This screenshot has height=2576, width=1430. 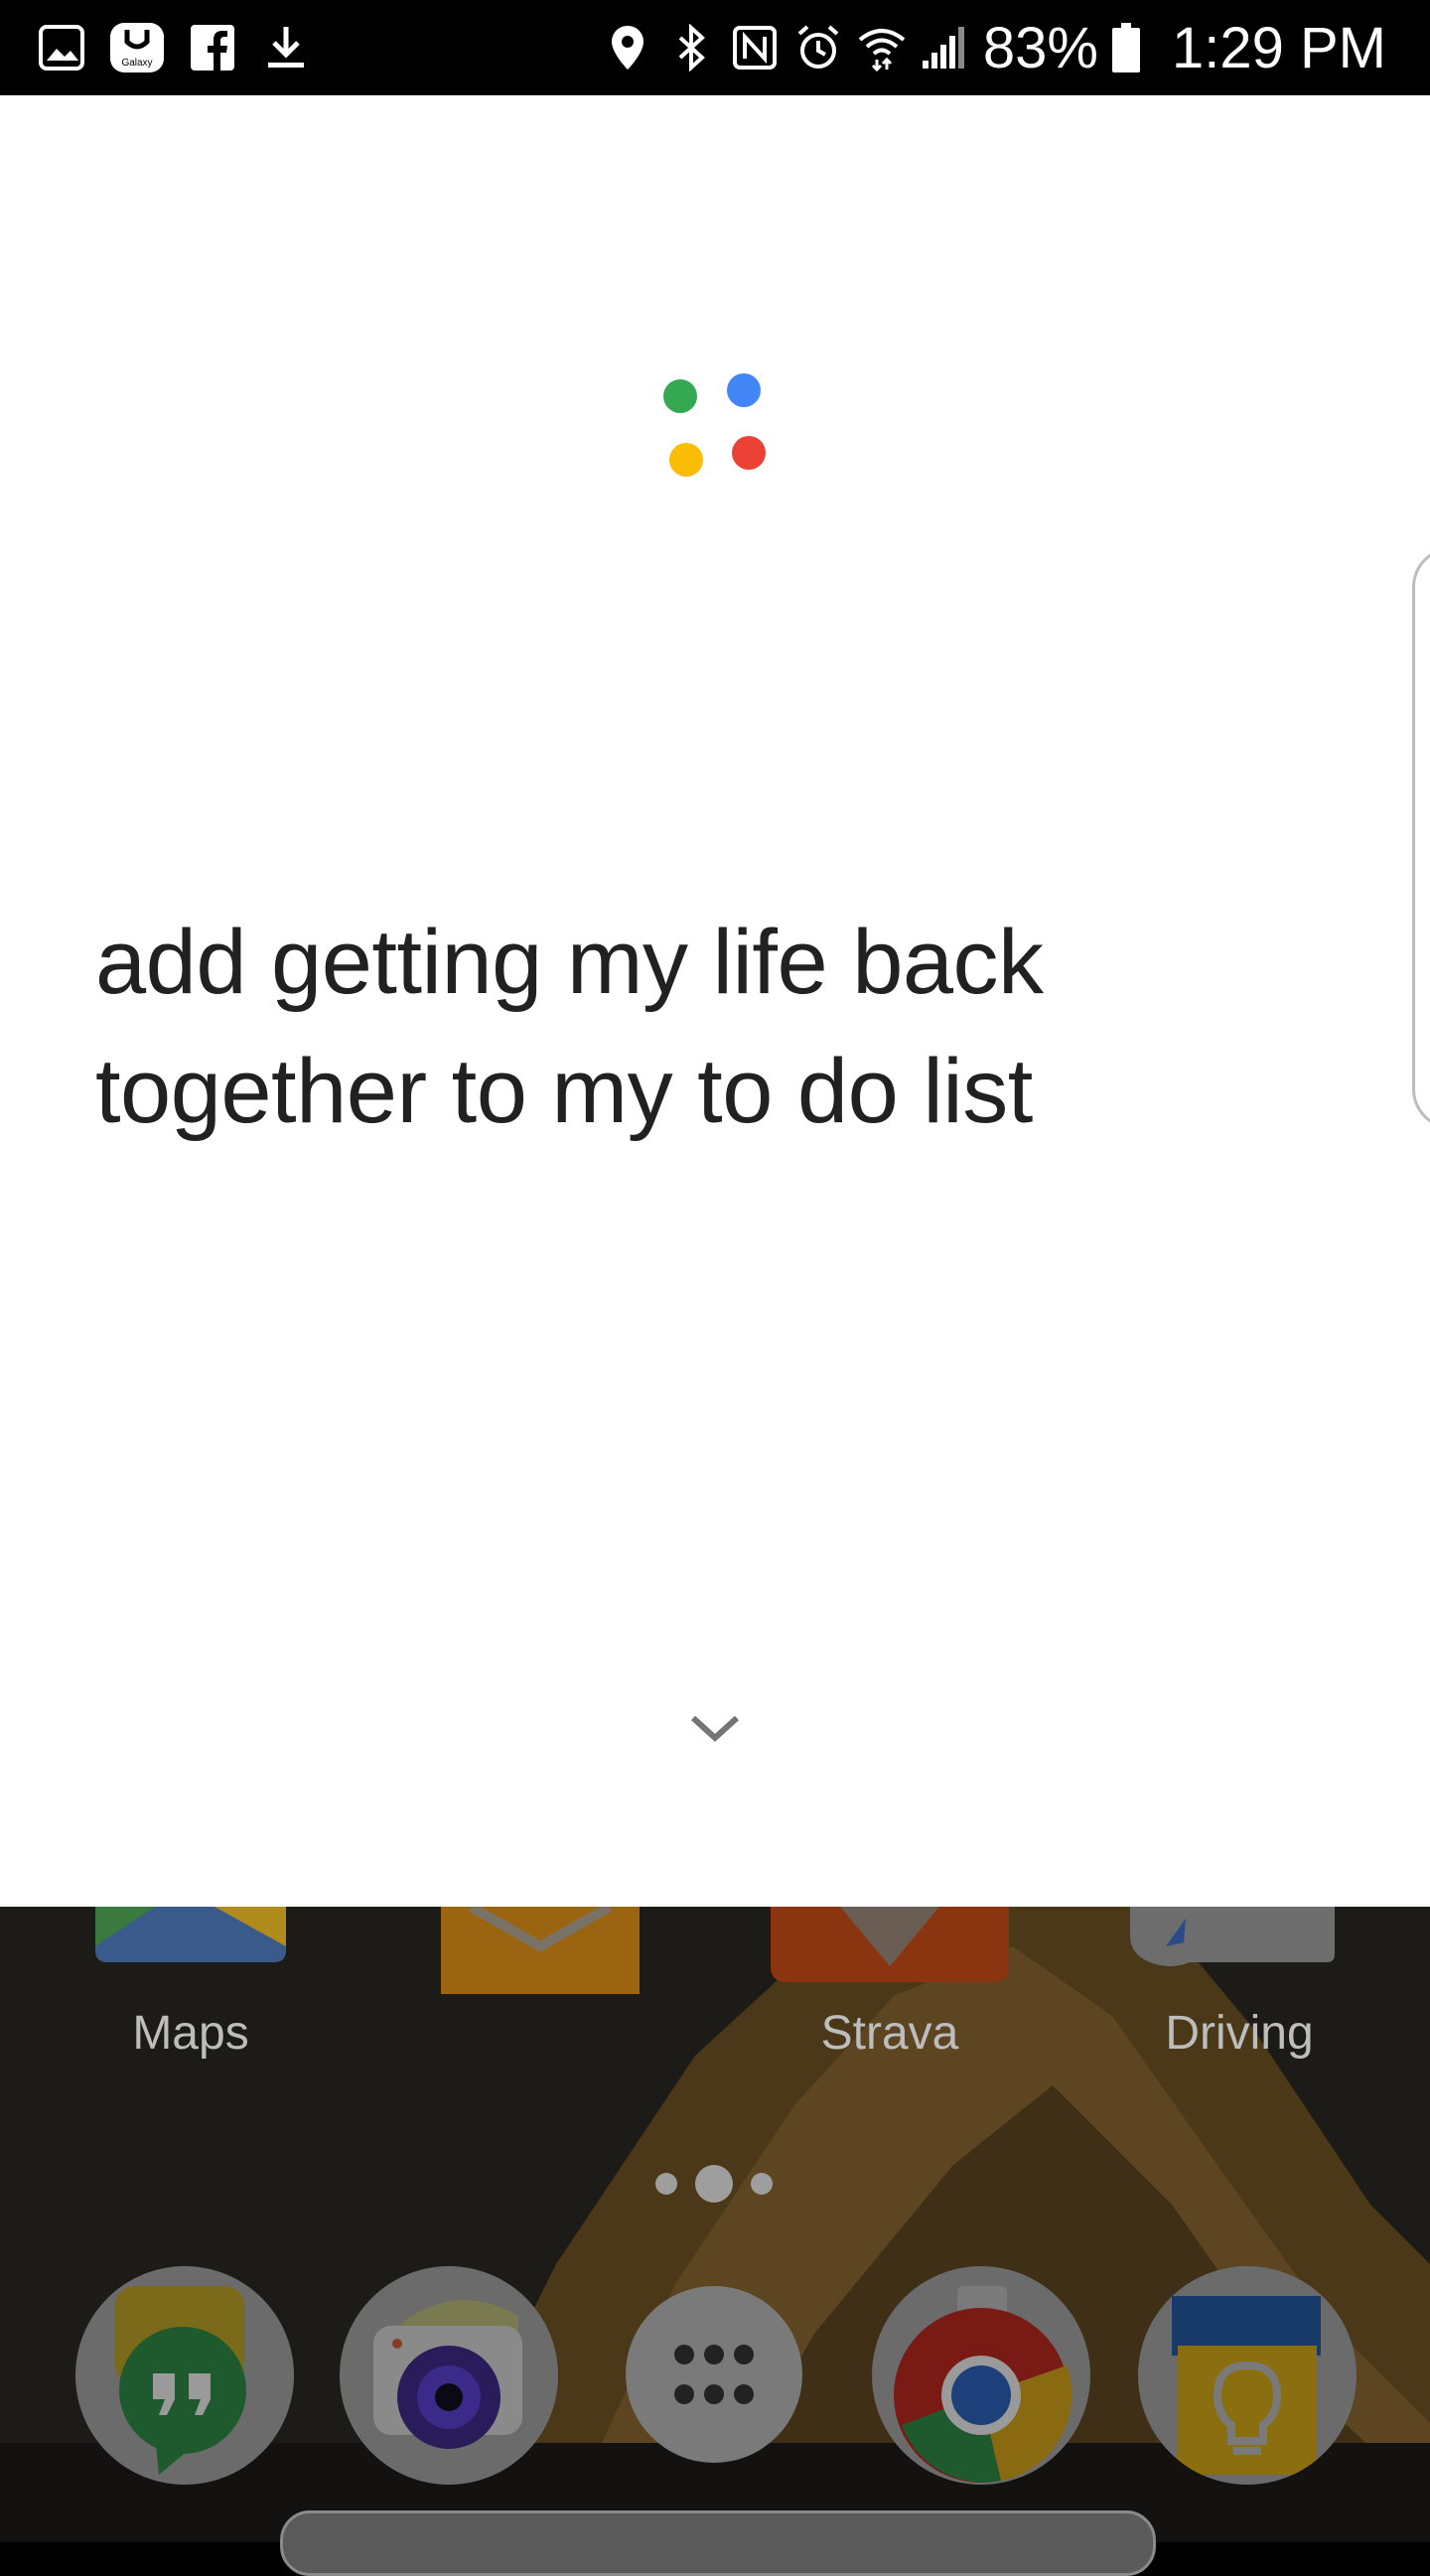 I want to click on download-icon, so click(x=286, y=48).